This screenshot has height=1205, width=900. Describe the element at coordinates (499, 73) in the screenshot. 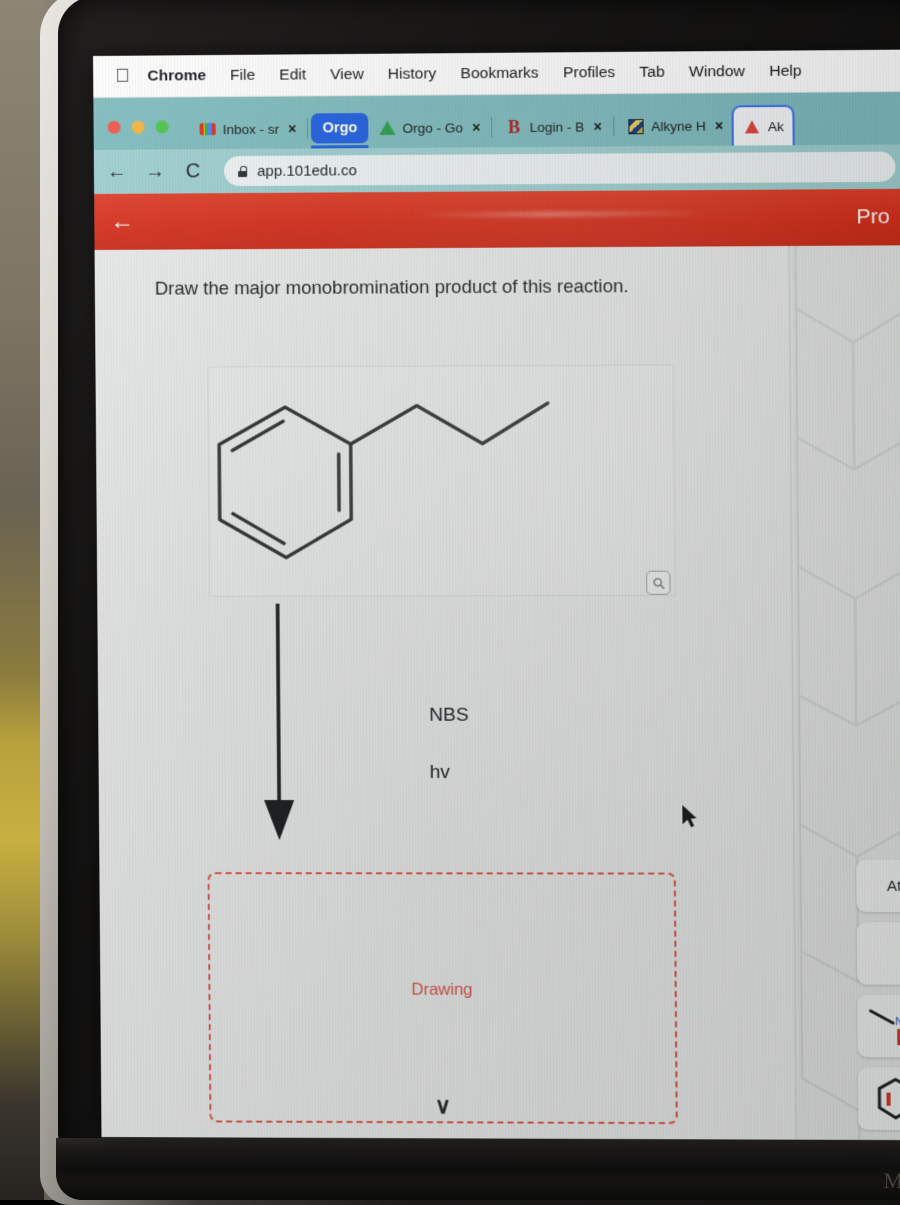

I see `menu-item-bookmarks: Bookmarks` at that location.